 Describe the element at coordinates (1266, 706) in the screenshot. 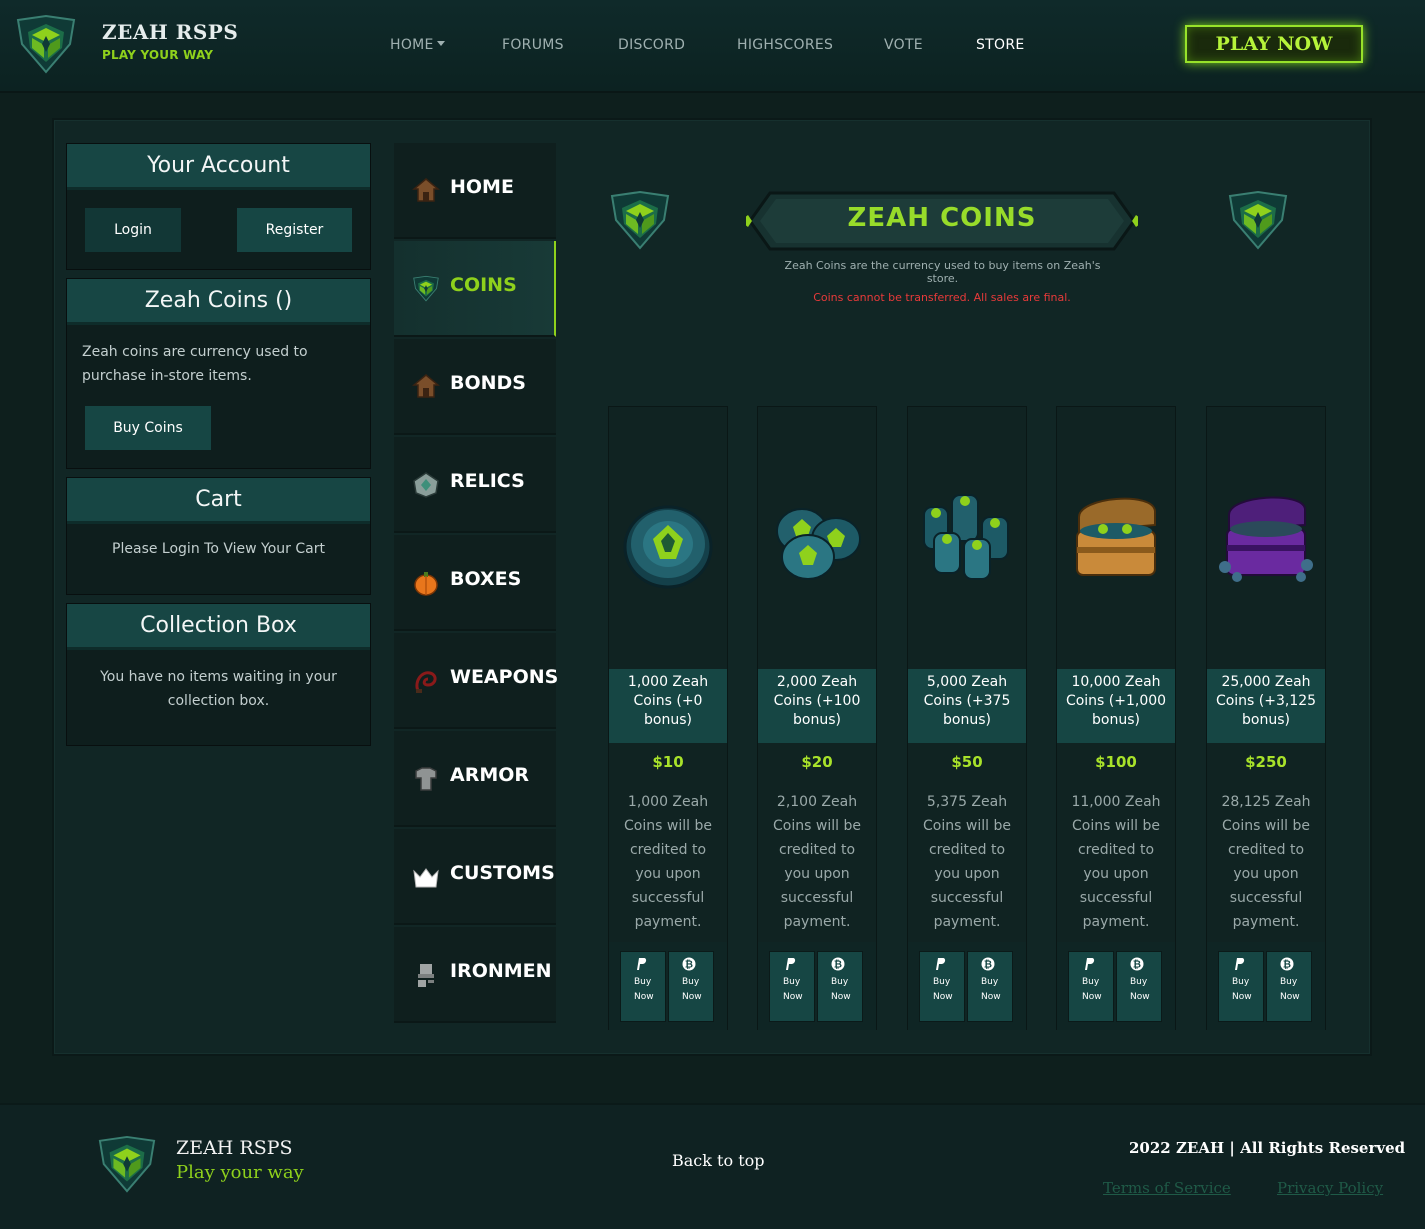

I see `product-name: 25,000 Zeah Coins (+3,125 bonus)` at that location.